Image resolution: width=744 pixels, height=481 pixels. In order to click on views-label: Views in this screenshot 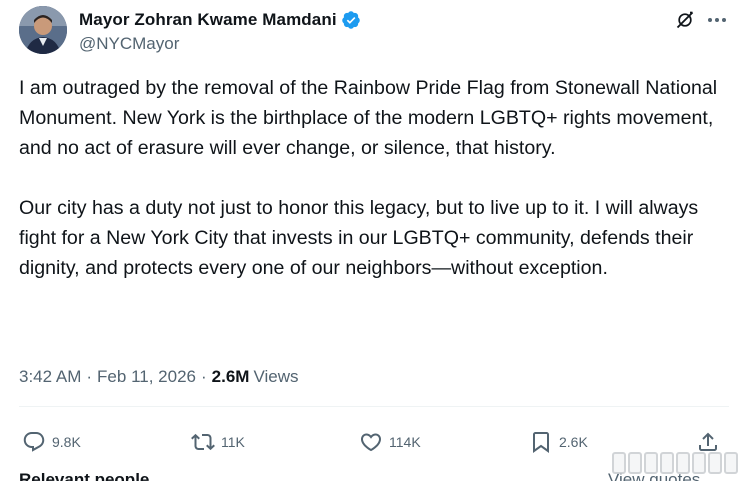, I will do `click(276, 376)`.